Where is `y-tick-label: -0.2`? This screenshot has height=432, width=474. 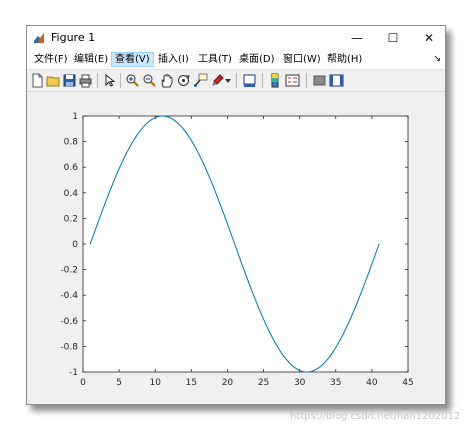 y-tick-label: -0.2 is located at coordinates (69, 271).